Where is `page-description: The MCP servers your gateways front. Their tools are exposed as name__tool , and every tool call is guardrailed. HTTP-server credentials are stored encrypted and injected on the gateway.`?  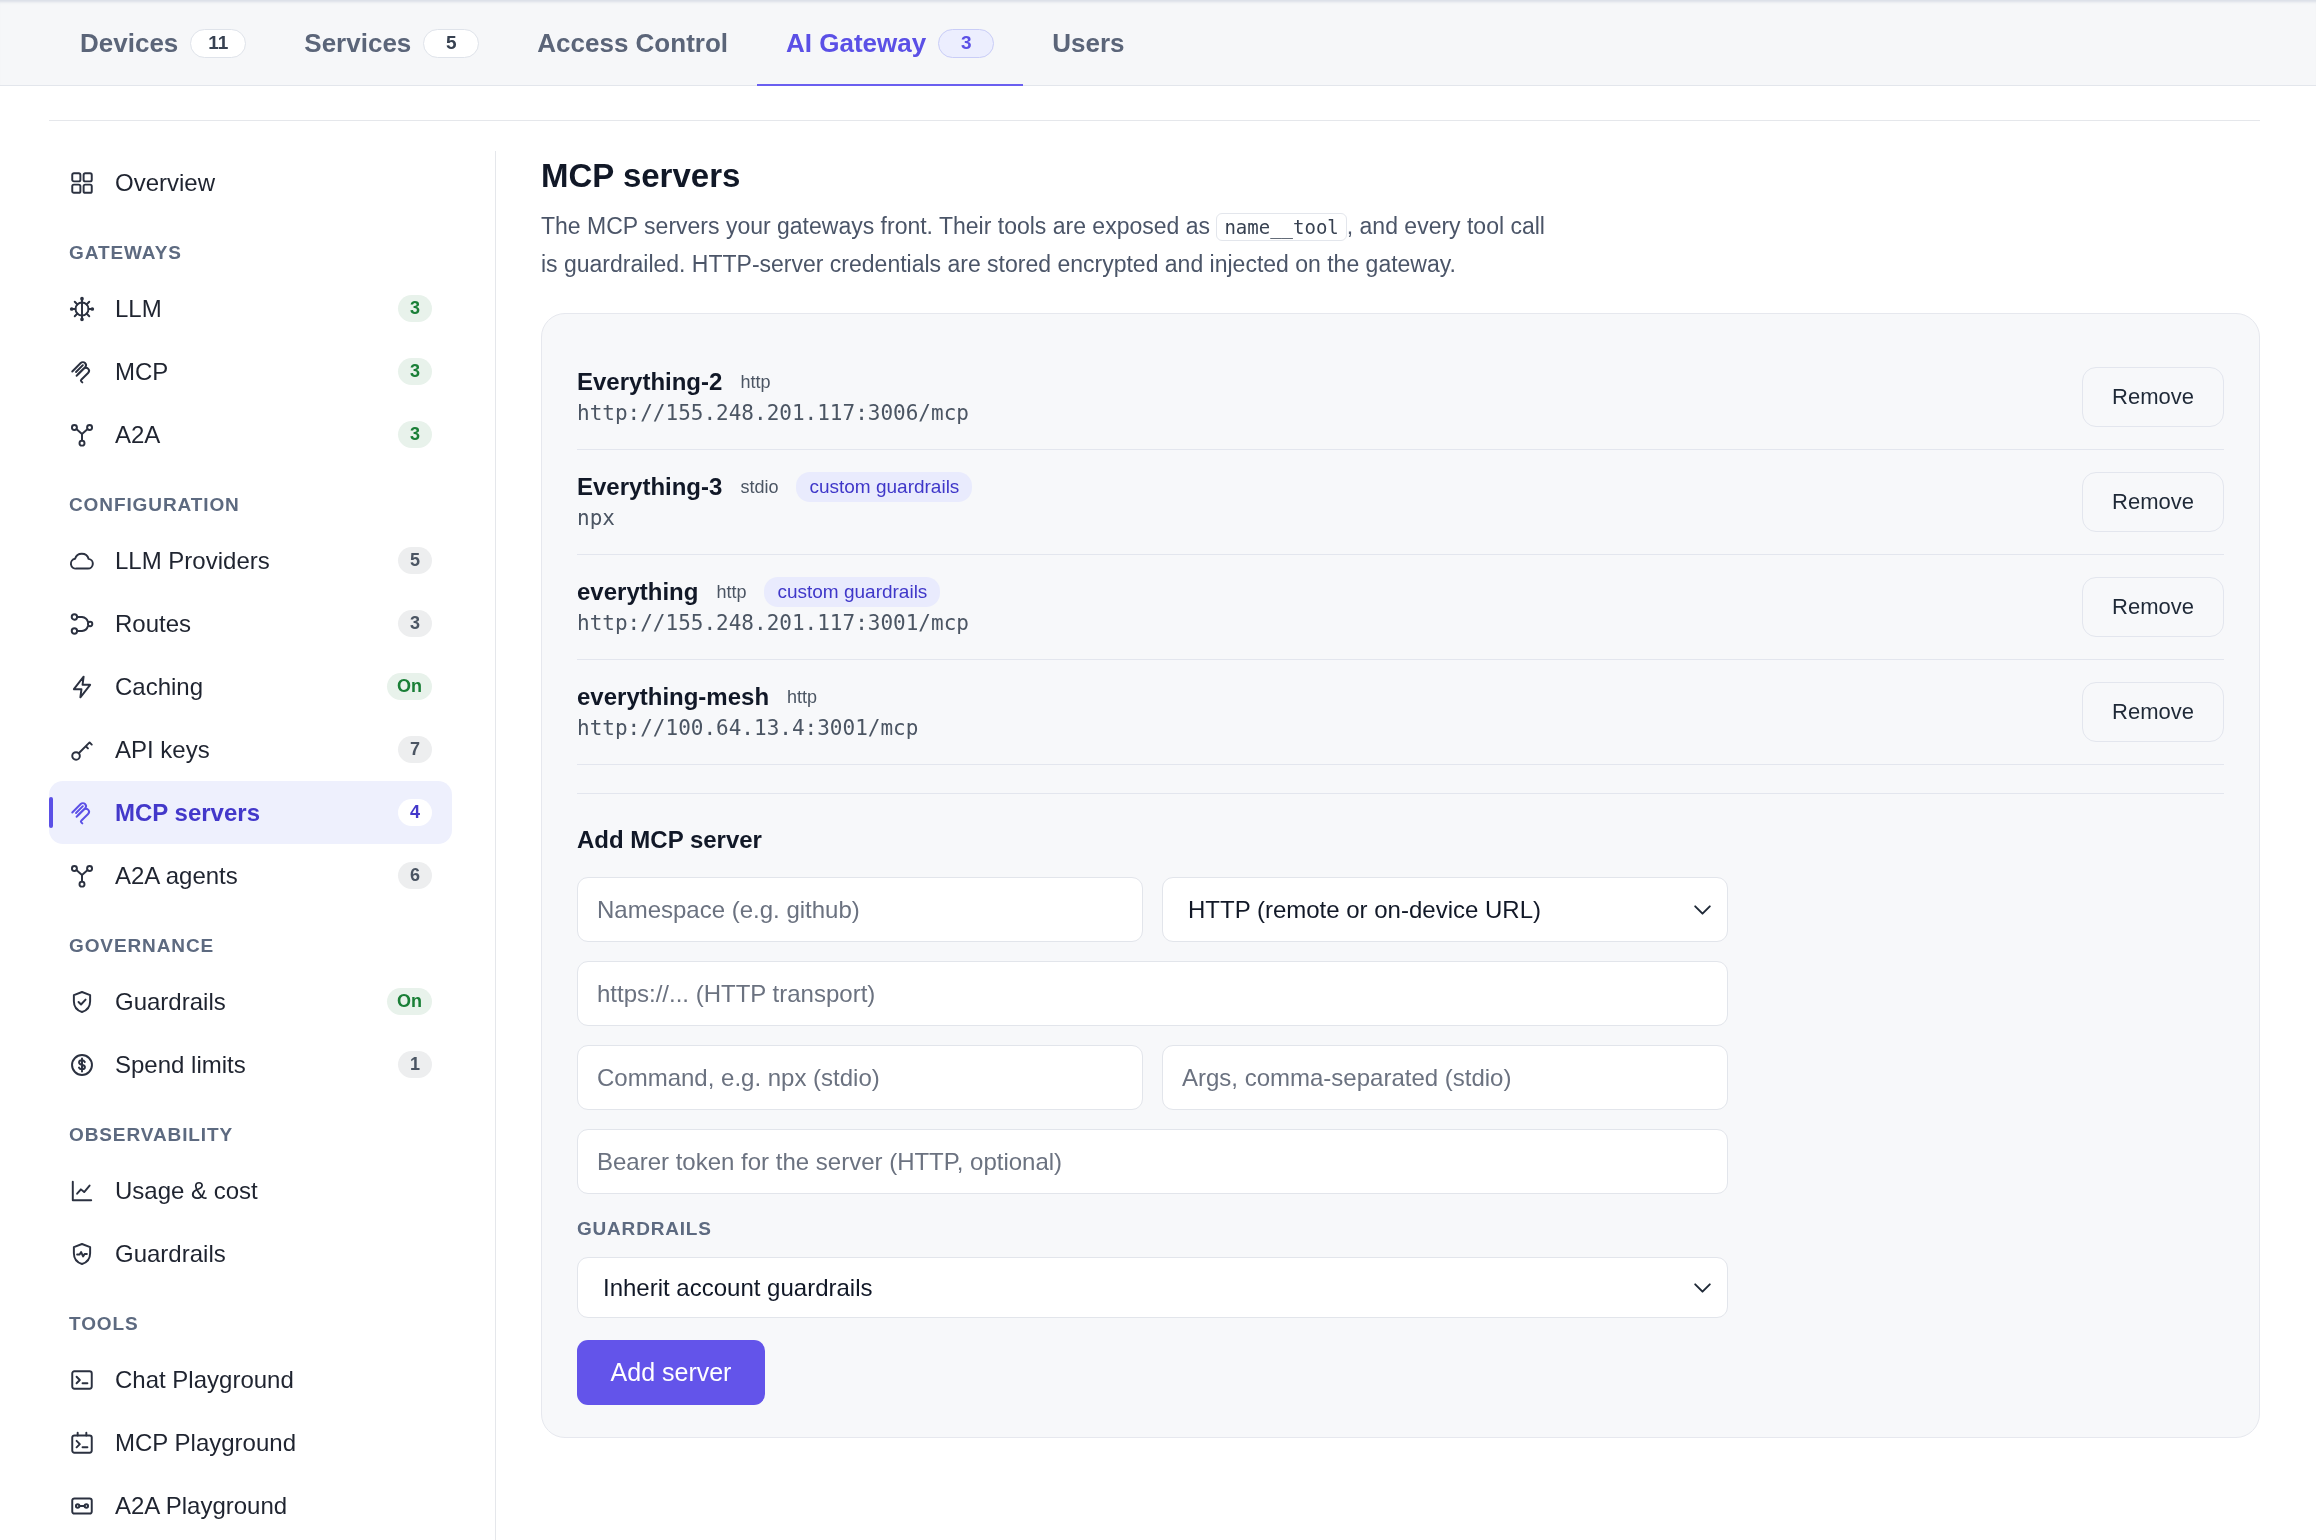 page-description: The MCP servers your gateways front. Their tools are exposed as name__tool , and every tool call is guardrailed. HTTP-server credentials are stored encrypted and injected on the gateway. is located at coordinates (1043, 245).